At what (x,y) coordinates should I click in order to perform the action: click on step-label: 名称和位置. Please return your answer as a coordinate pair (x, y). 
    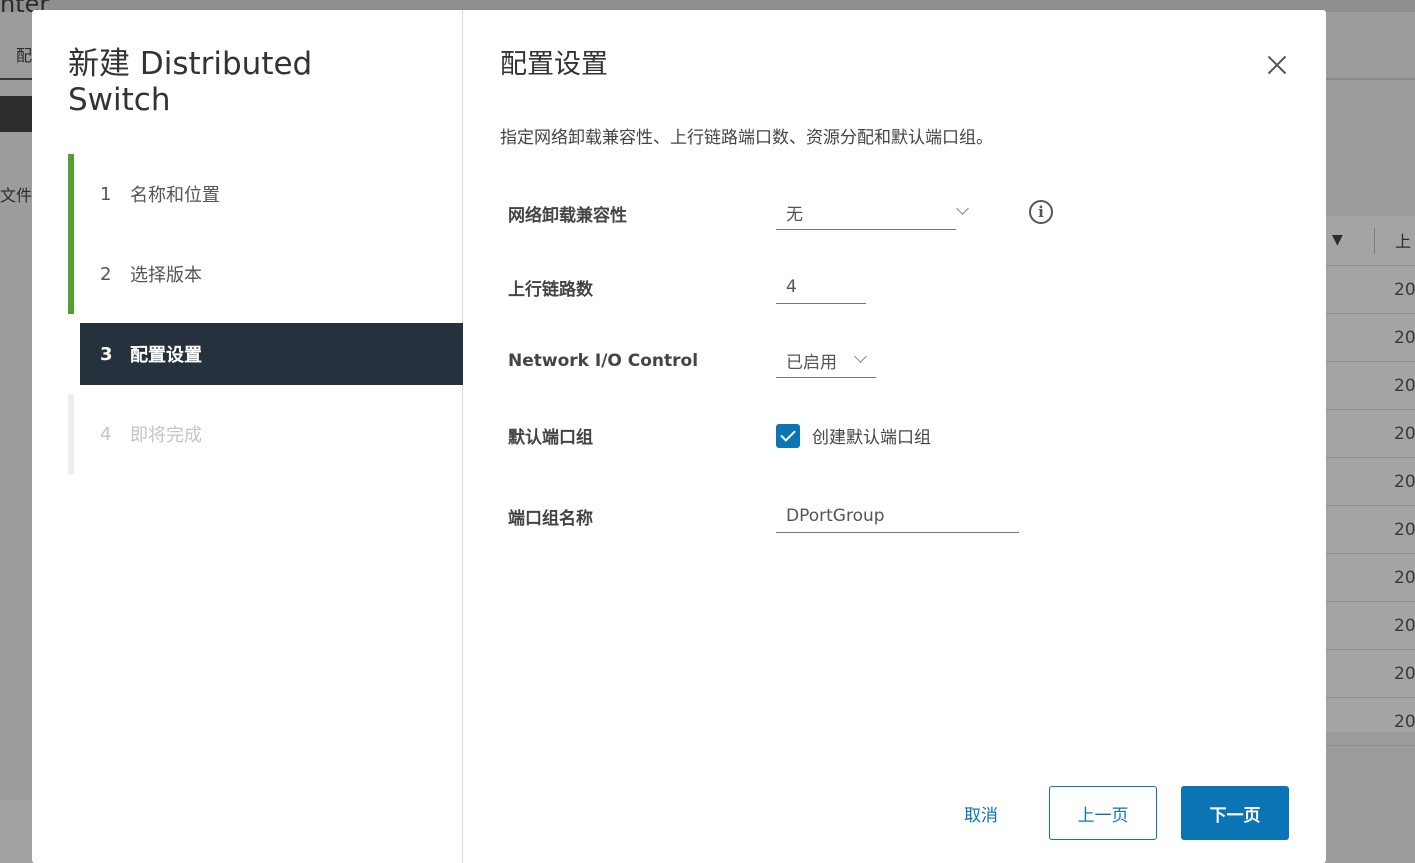
    Looking at the image, I should click on (175, 195).